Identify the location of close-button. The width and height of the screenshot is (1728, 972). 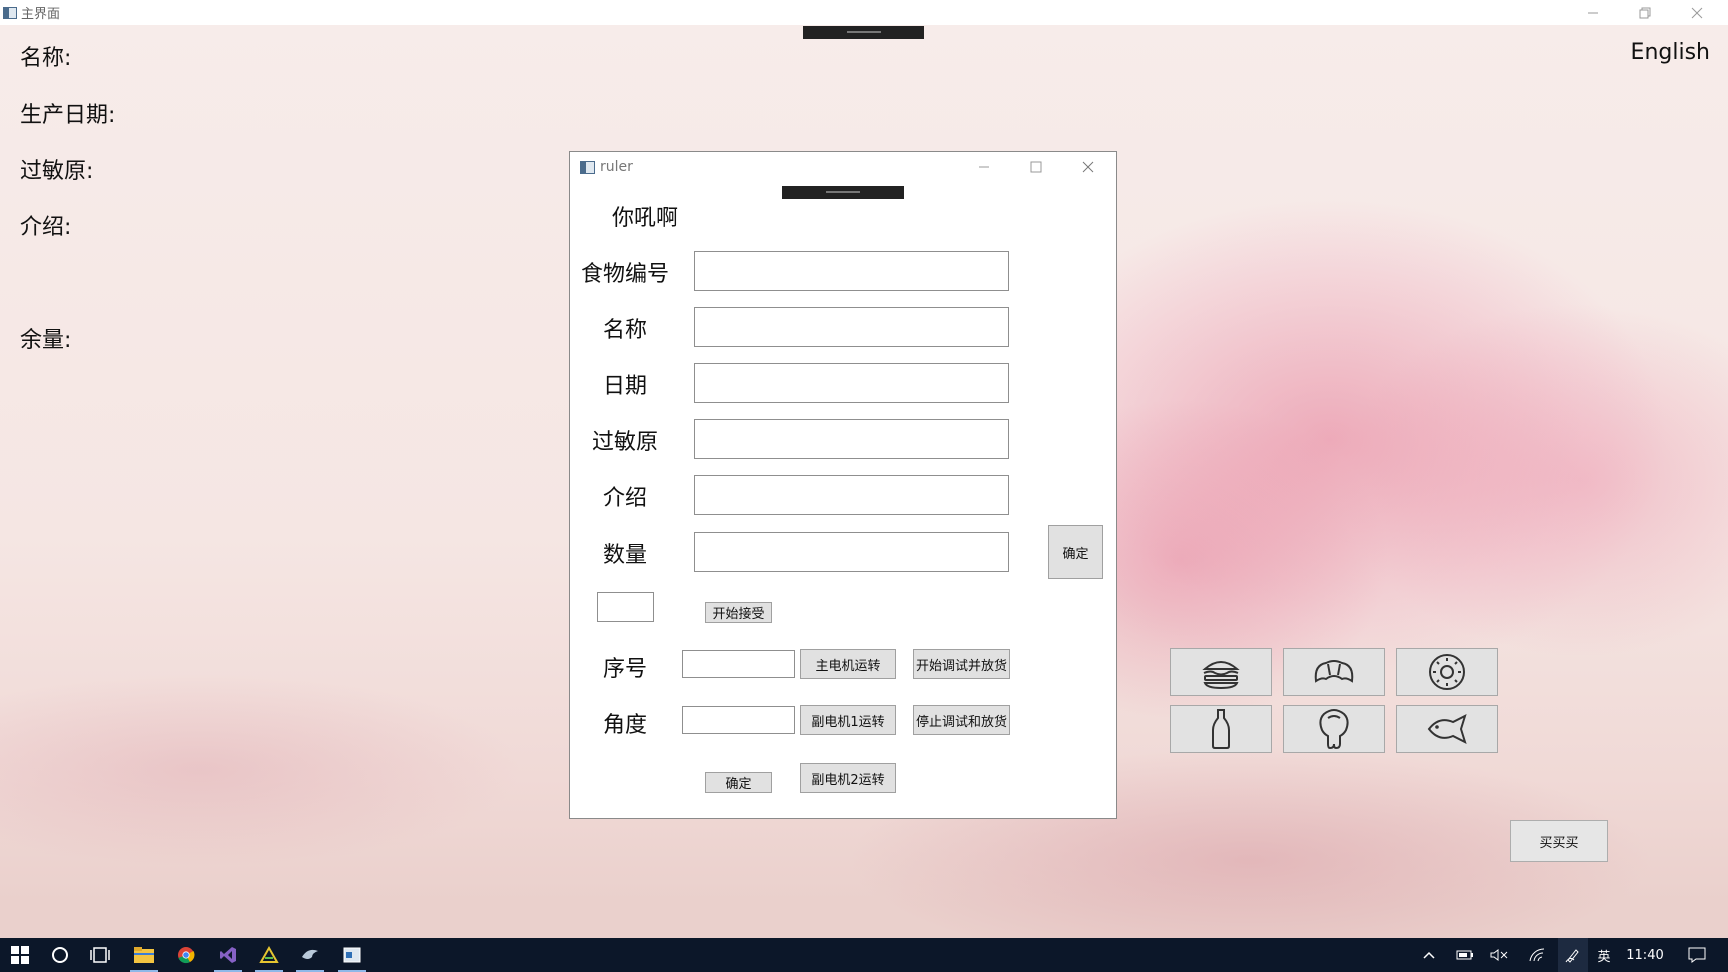
(1697, 12).